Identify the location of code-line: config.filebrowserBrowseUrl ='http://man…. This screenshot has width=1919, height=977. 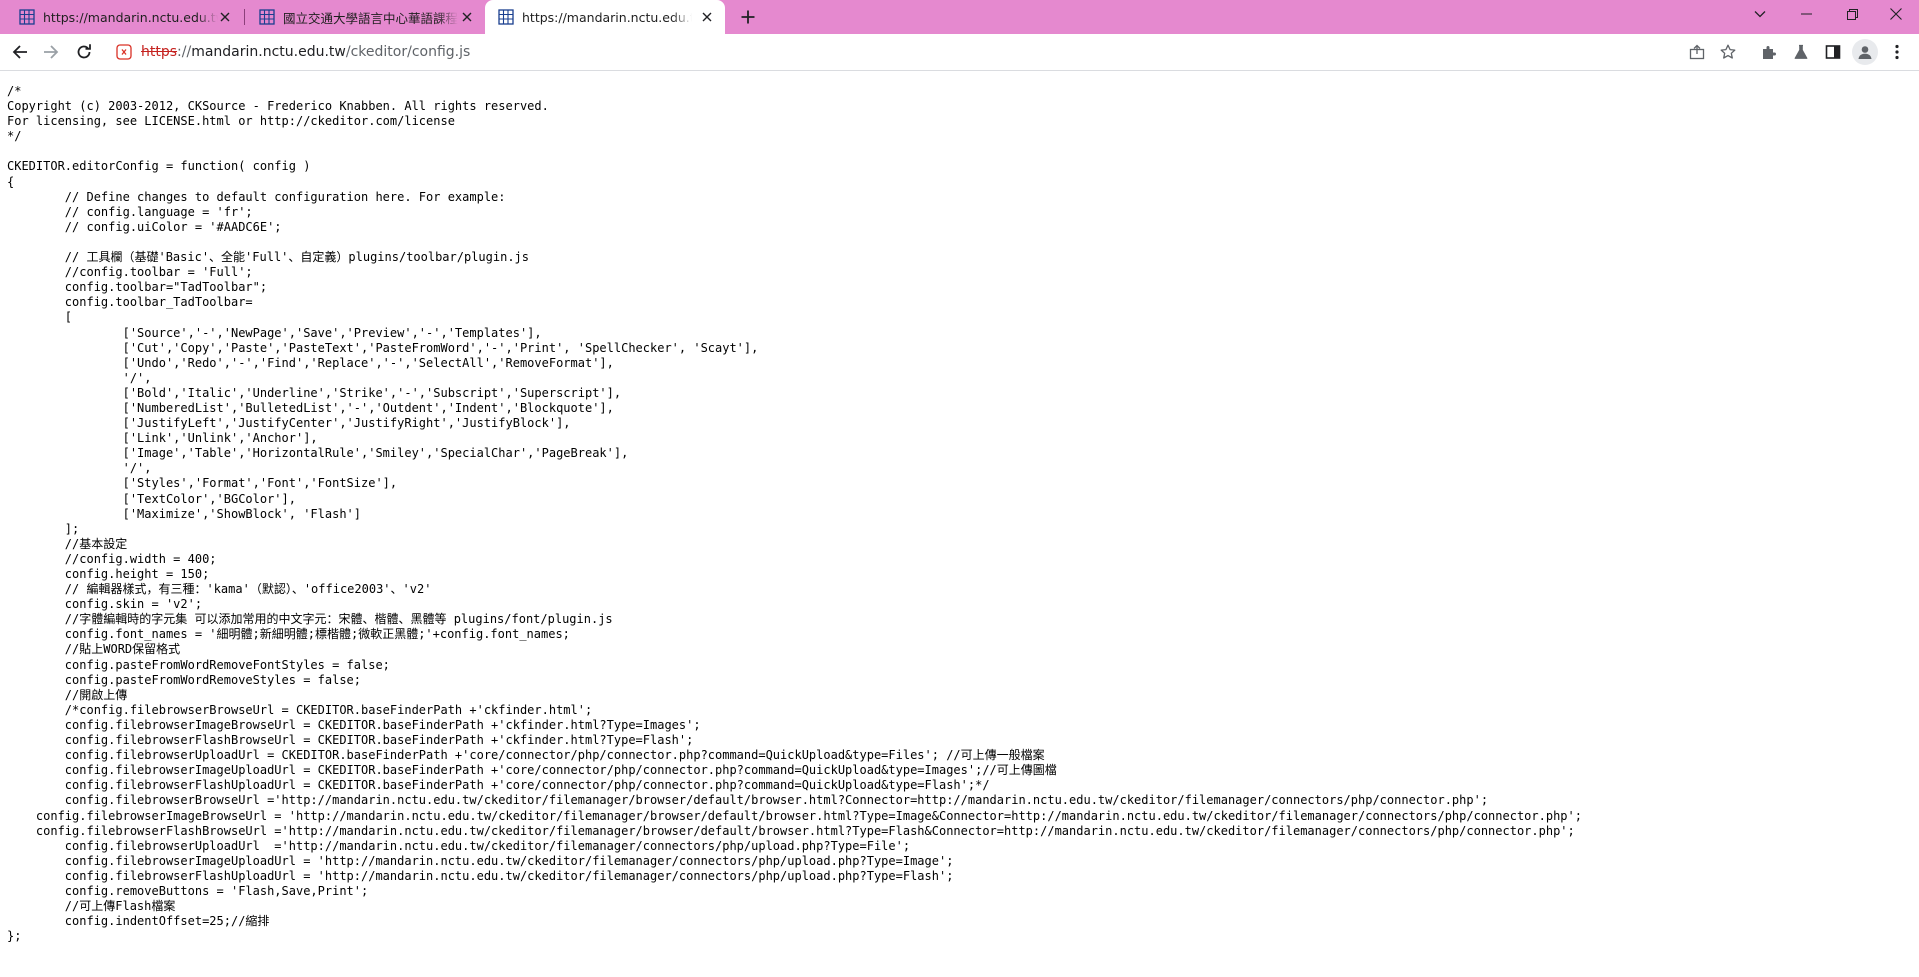
(748, 800).